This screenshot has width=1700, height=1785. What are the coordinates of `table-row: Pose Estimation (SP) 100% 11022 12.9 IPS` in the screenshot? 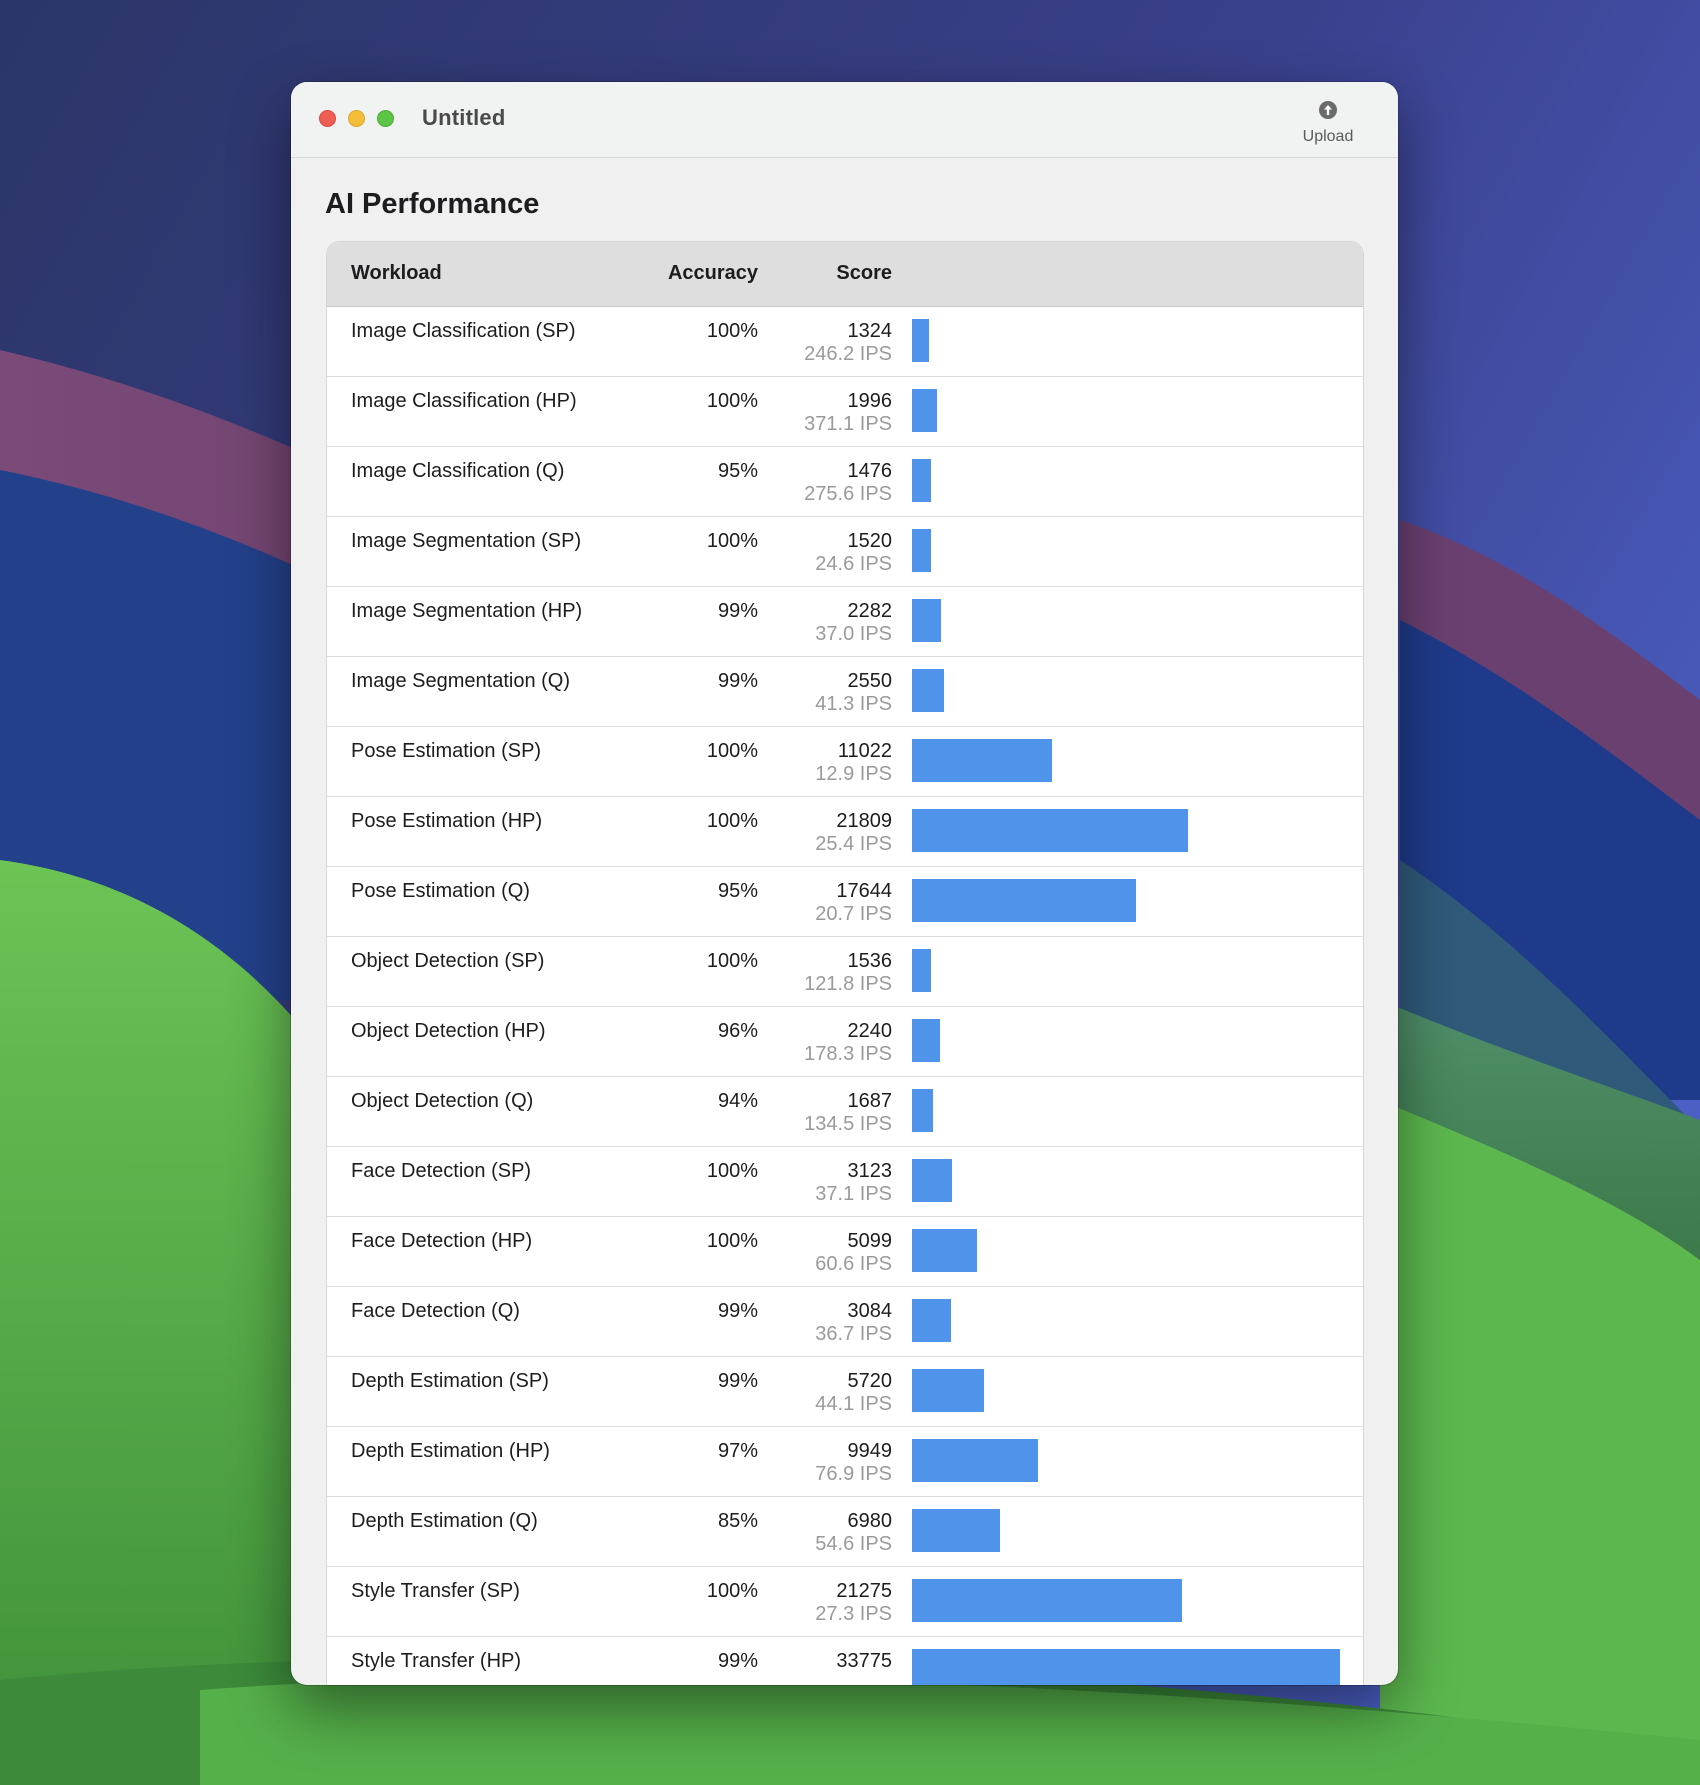 It's located at (845, 762).